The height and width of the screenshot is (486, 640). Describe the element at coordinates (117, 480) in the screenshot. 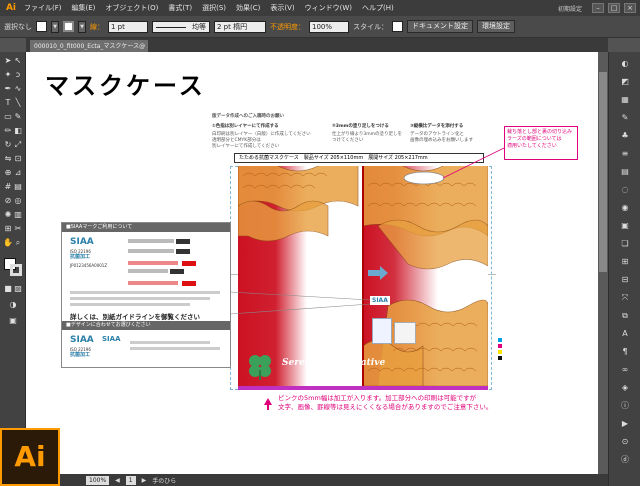

I see `chevron-left-icon: ◀` at that location.